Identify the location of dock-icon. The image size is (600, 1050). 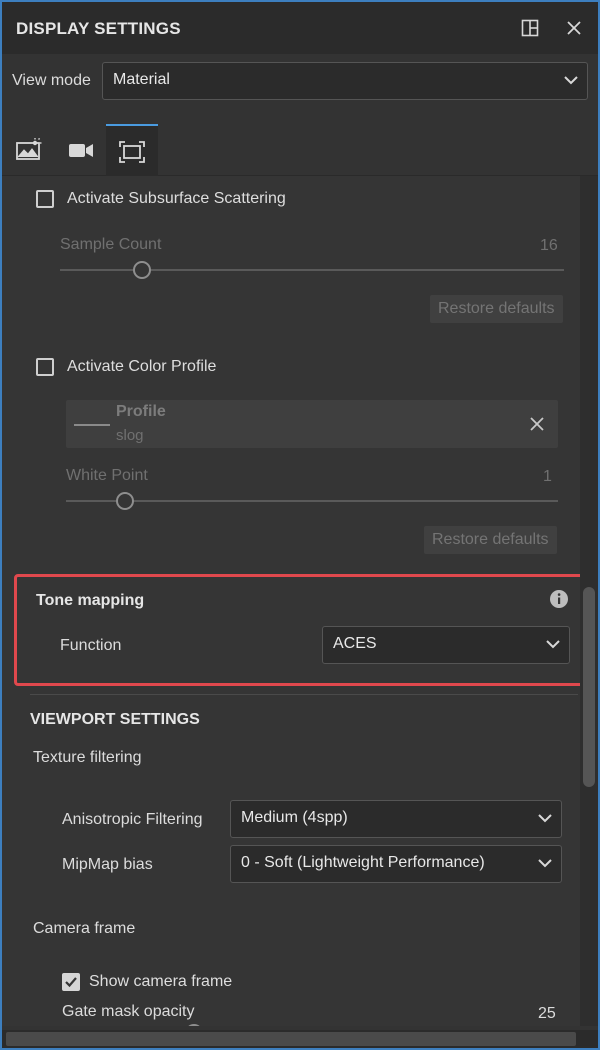
(530, 28).